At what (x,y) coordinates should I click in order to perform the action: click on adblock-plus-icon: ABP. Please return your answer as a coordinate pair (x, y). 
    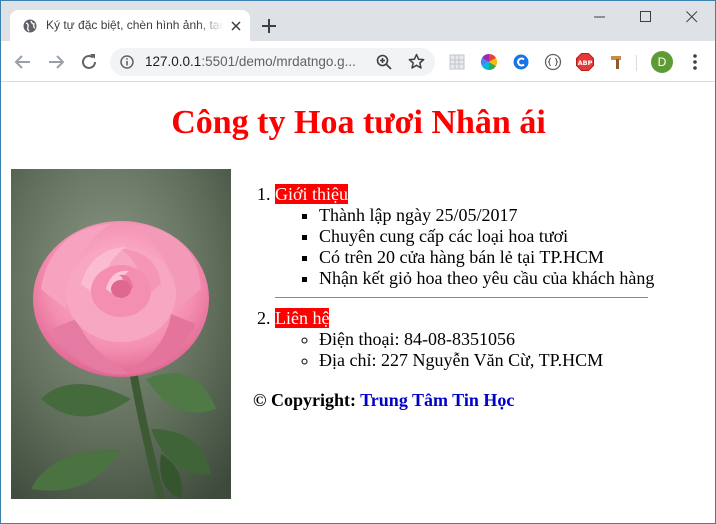
    Looking at the image, I should click on (585, 62).